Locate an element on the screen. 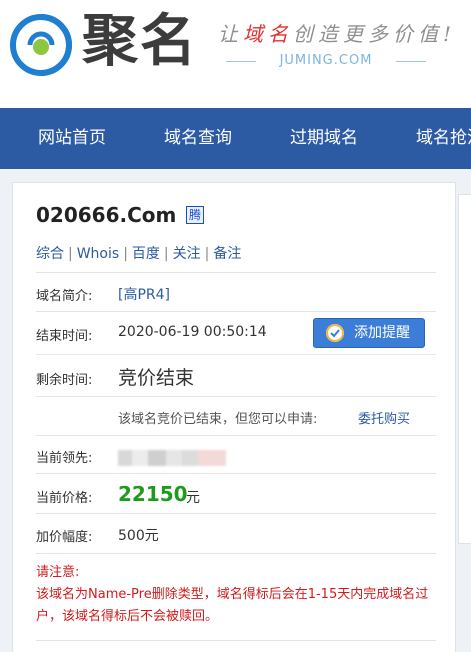 The image size is (471, 652). link-note: 备注 is located at coordinates (227, 254).